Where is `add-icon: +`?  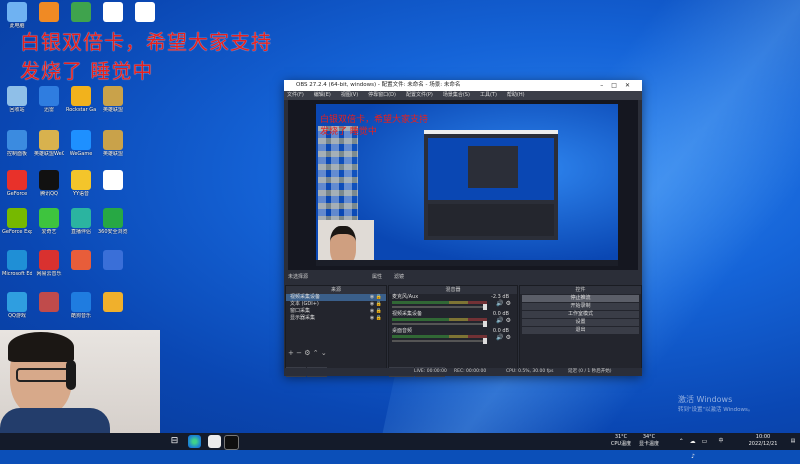 add-icon: + is located at coordinates (291, 353).